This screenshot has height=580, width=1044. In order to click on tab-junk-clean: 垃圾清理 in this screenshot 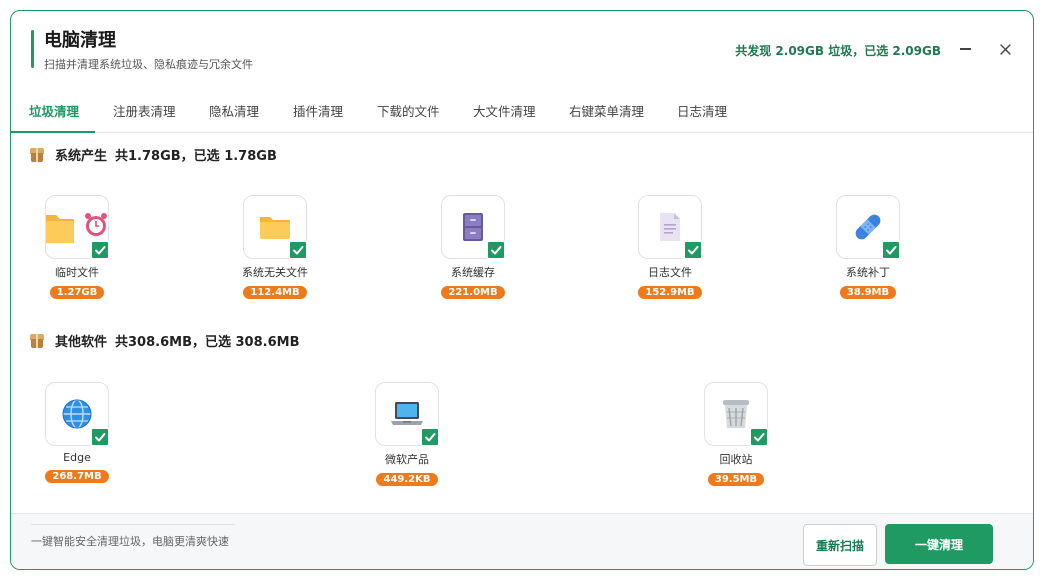, I will do `click(54, 110)`.